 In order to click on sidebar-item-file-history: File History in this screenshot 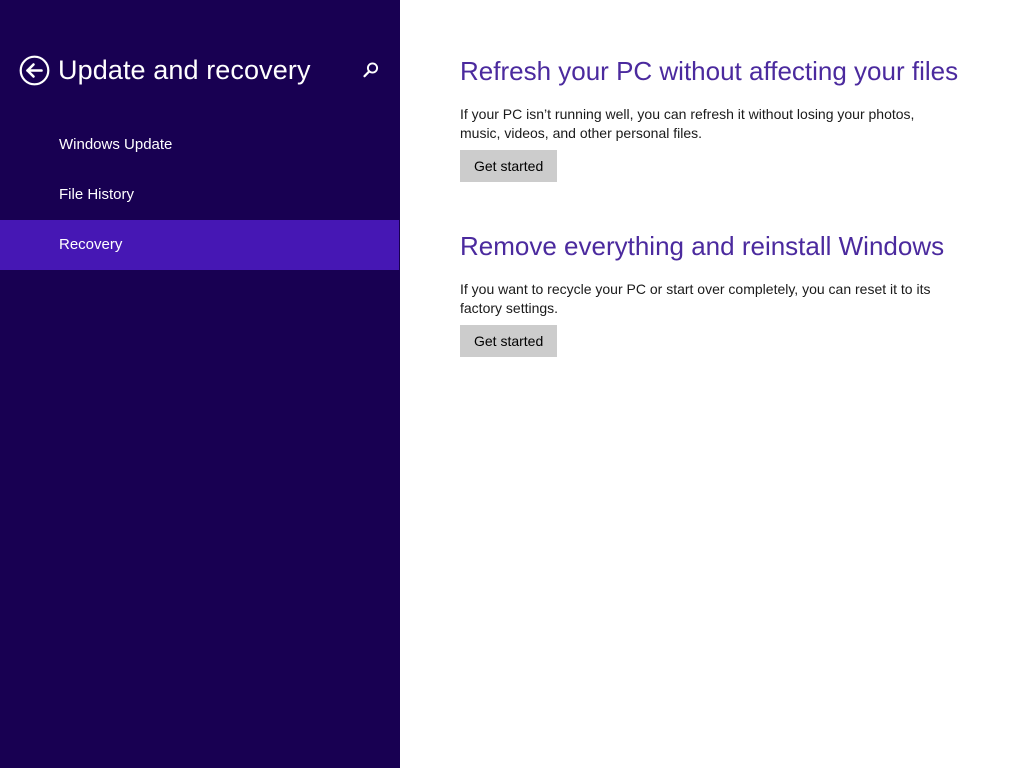, I will do `click(199, 195)`.